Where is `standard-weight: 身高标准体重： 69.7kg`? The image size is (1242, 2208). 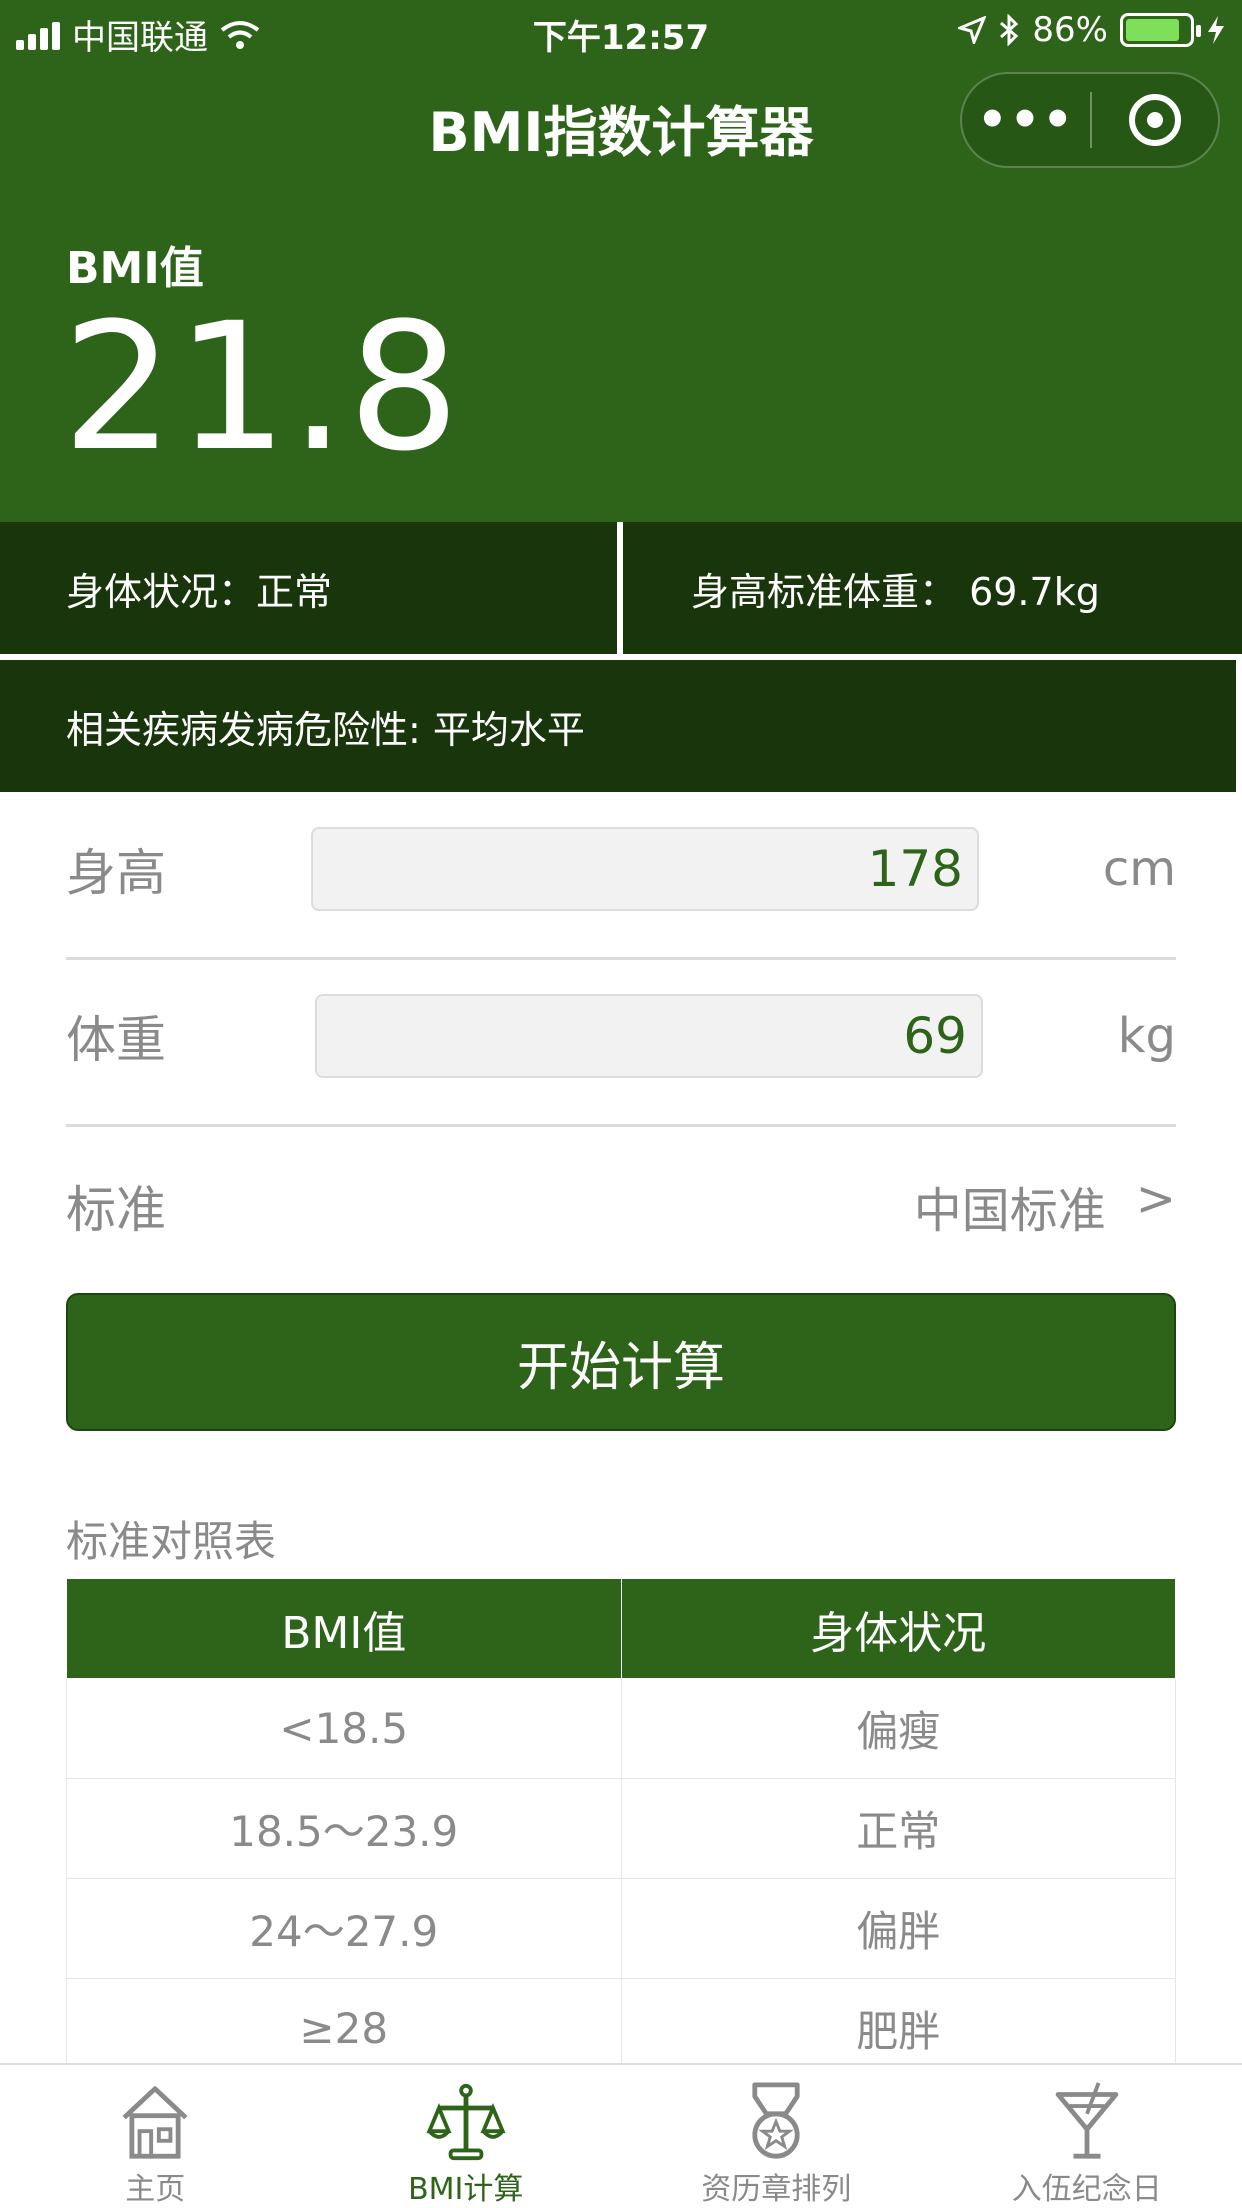
standard-weight: 身高标准体重： 69.7kg is located at coordinates (932, 588).